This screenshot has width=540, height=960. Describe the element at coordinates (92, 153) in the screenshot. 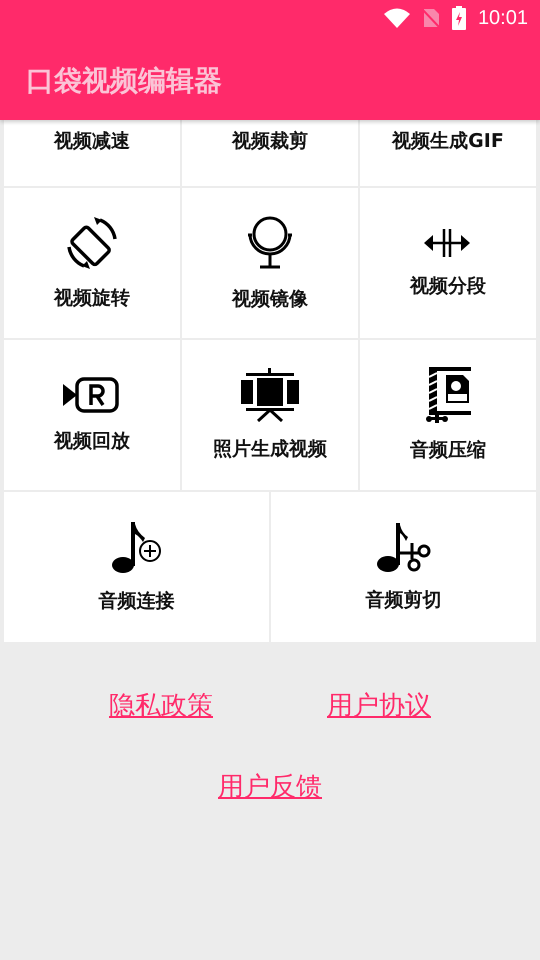

I see `tool-button: 视频减速` at that location.